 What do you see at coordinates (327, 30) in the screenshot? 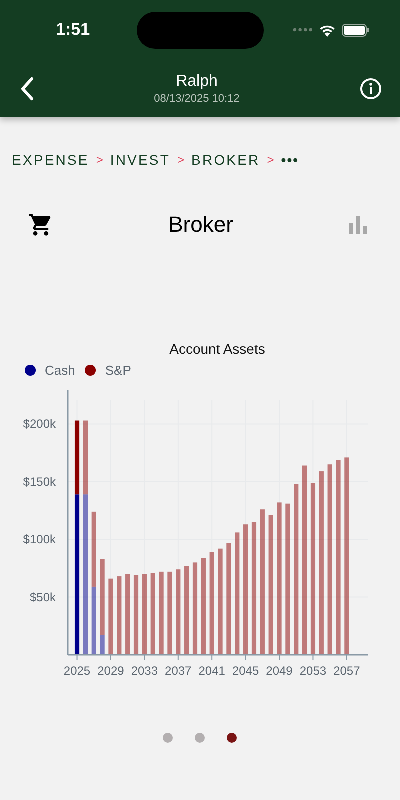
I see `wifi-icon` at bounding box center [327, 30].